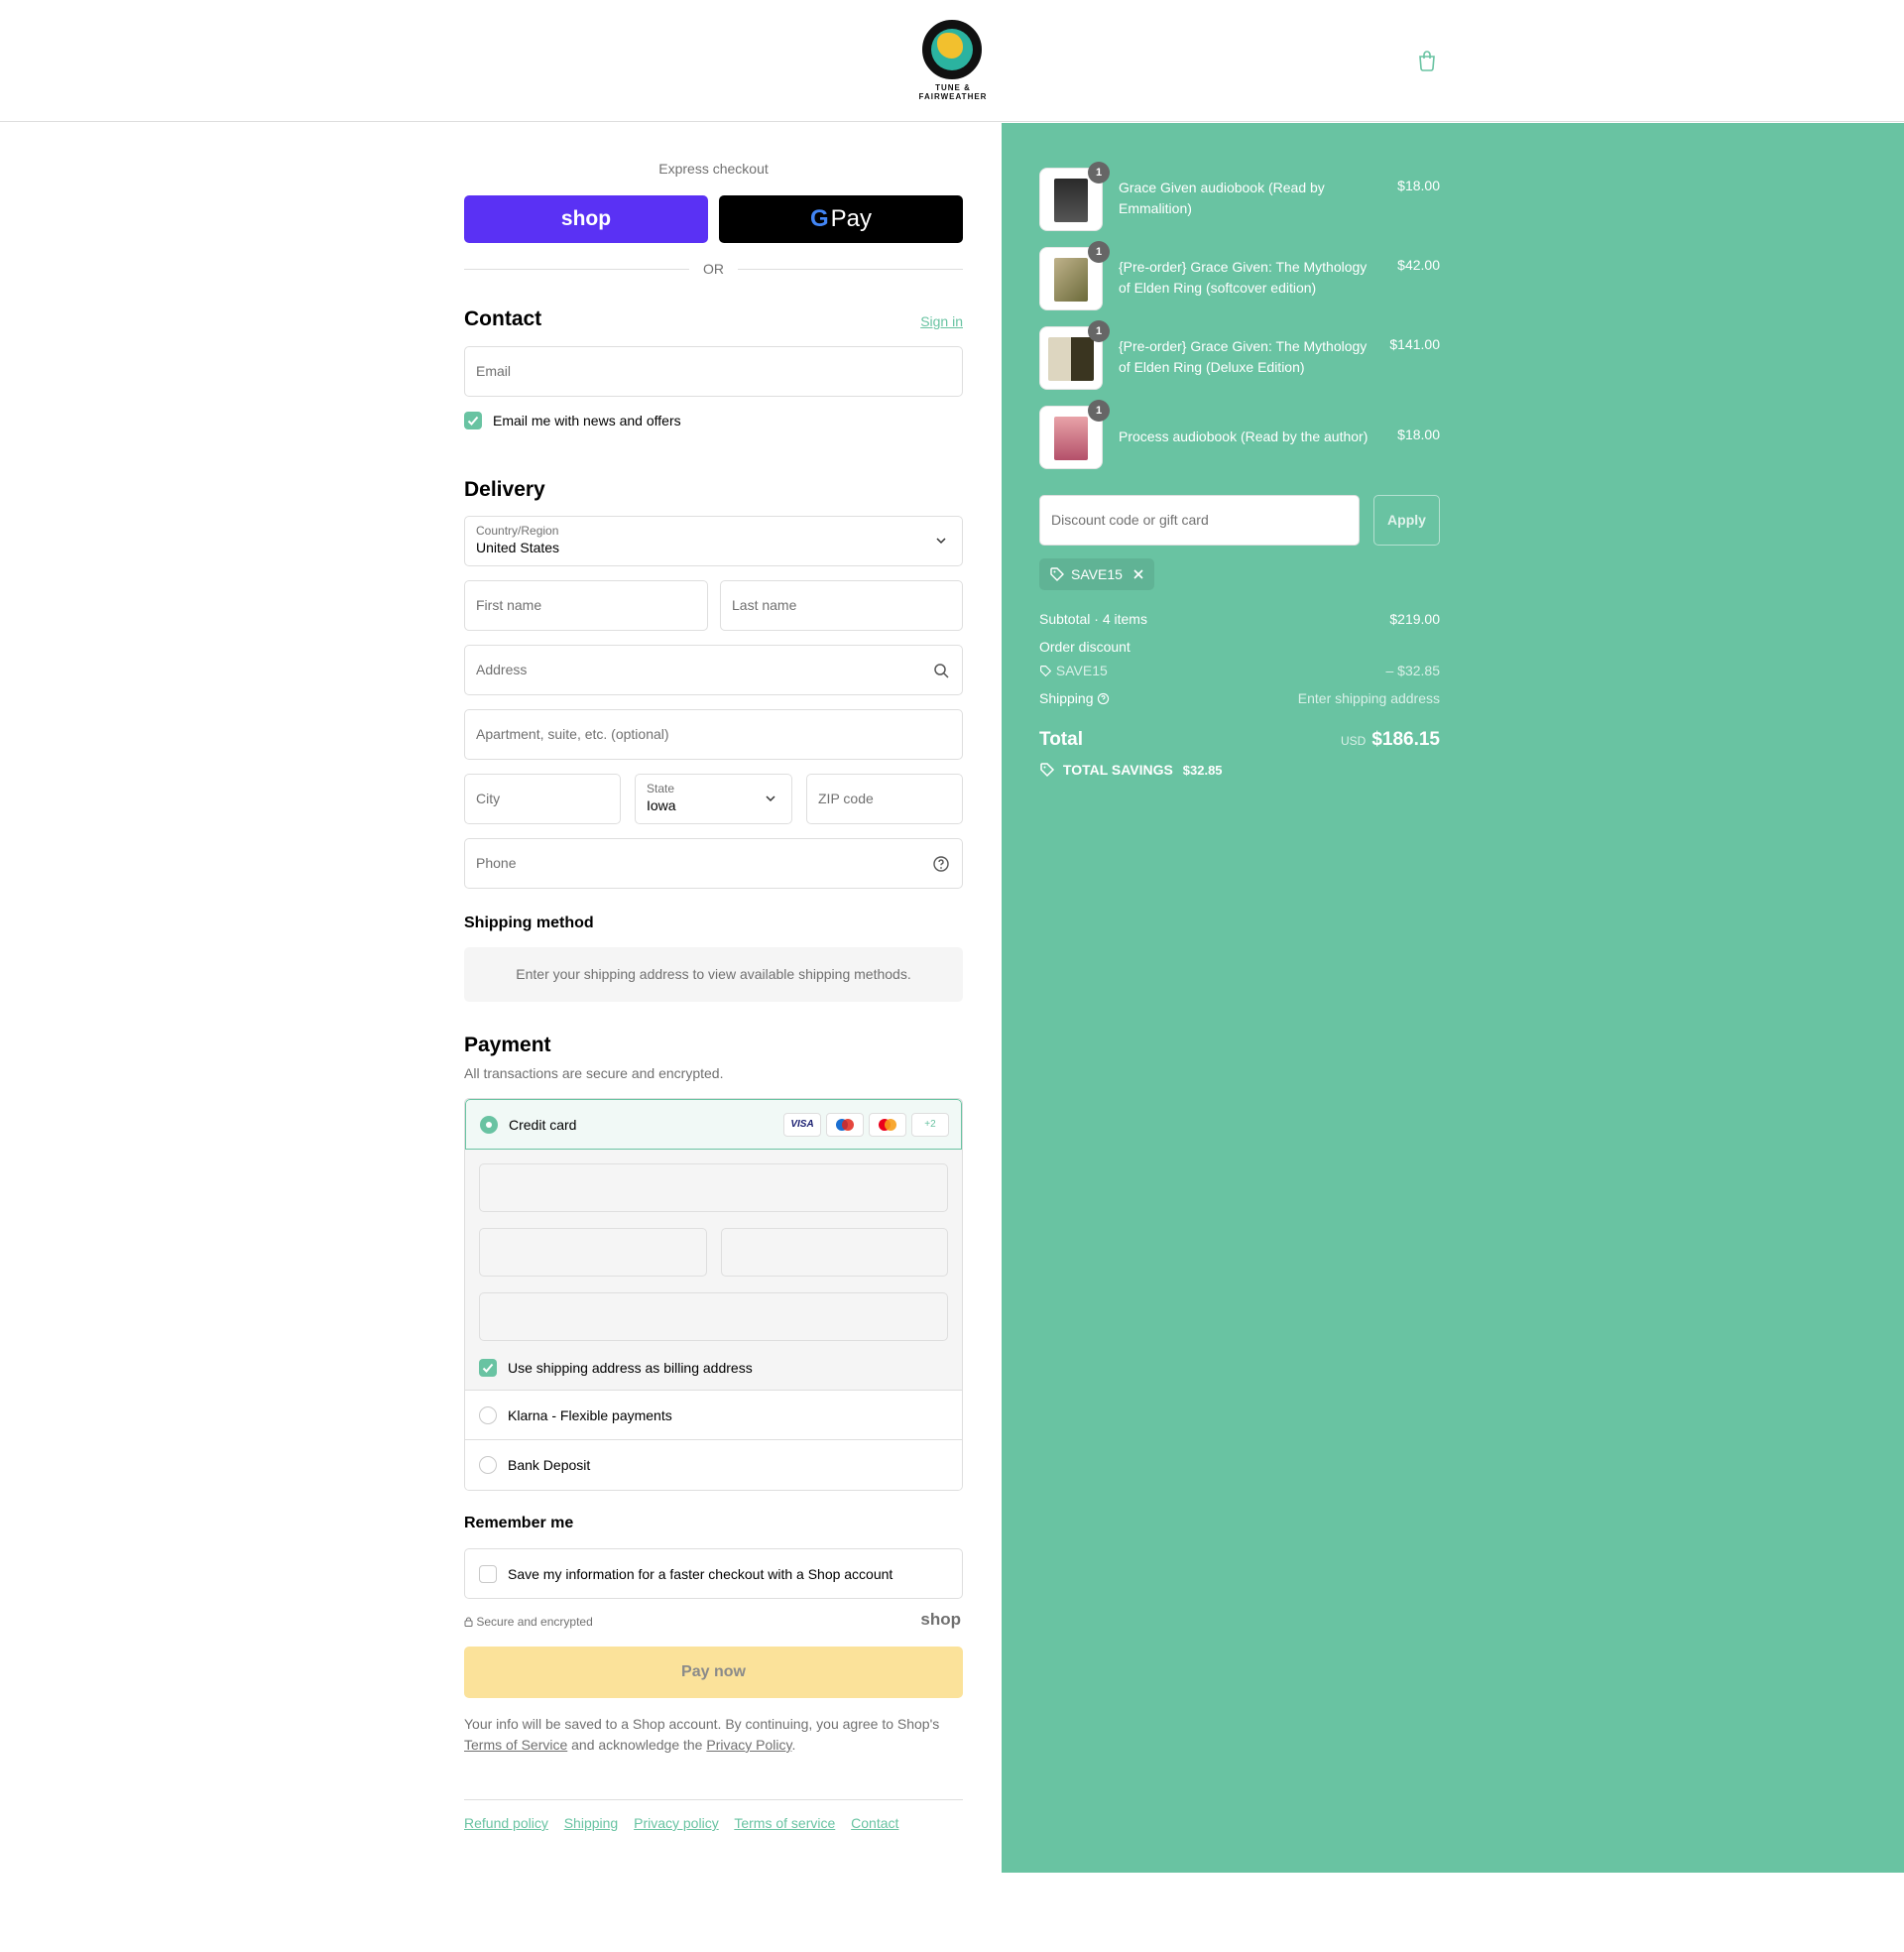 The image size is (1904, 1952). What do you see at coordinates (1239, 619) in the screenshot?
I see `subtotal-row: Subtotal · 4 items $219.00` at bounding box center [1239, 619].